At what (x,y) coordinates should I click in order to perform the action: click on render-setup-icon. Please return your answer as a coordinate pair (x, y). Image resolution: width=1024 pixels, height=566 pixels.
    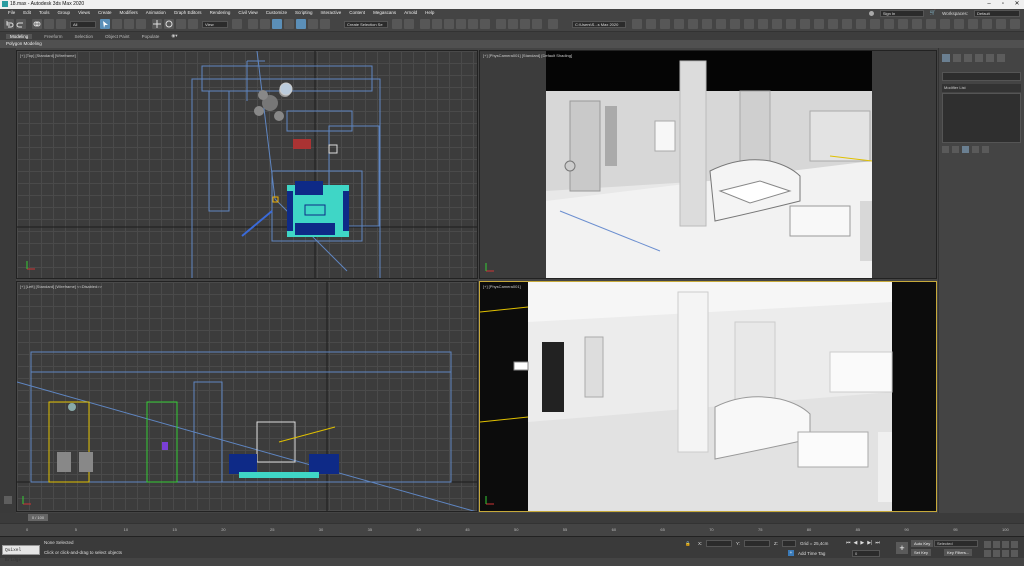
    Looking at the image, I should click on (501, 24).